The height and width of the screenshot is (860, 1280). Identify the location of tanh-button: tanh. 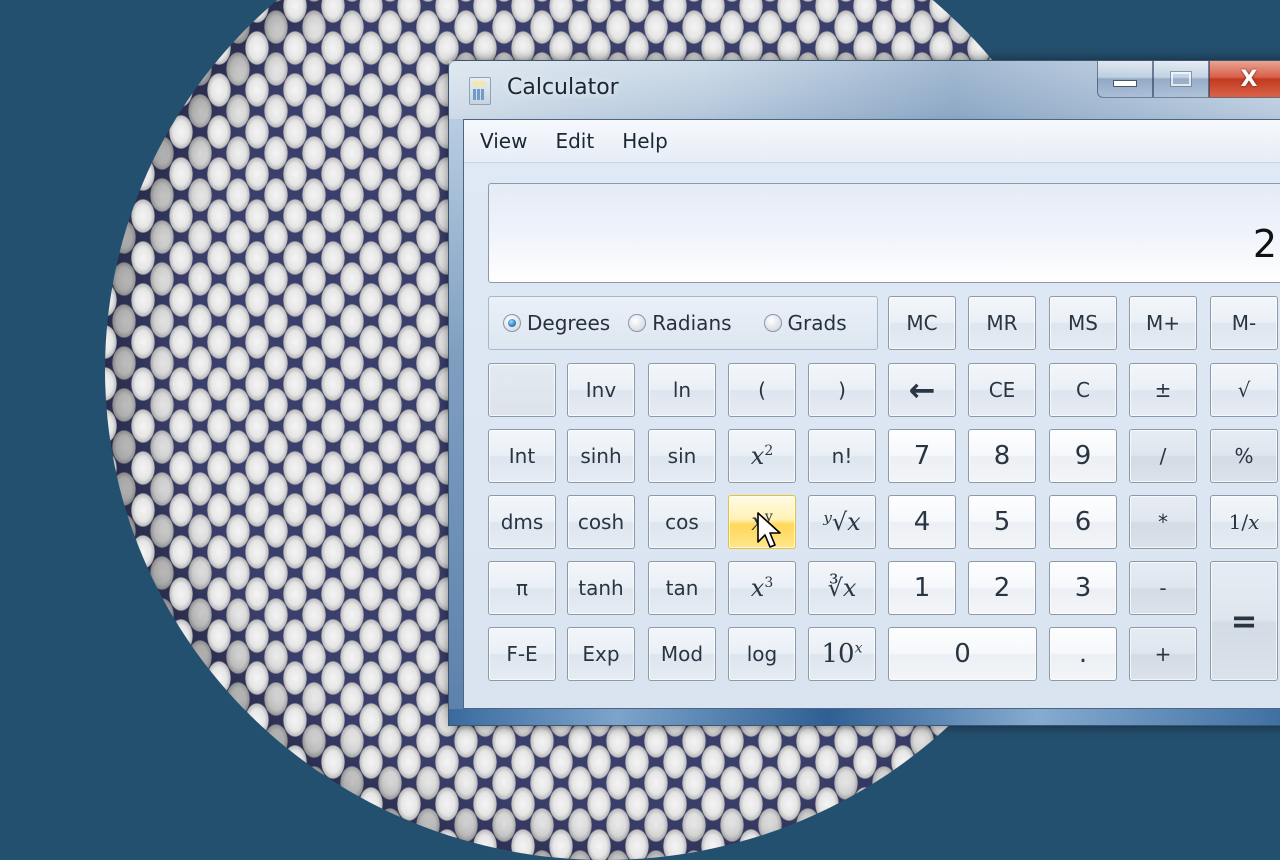
(601, 588).